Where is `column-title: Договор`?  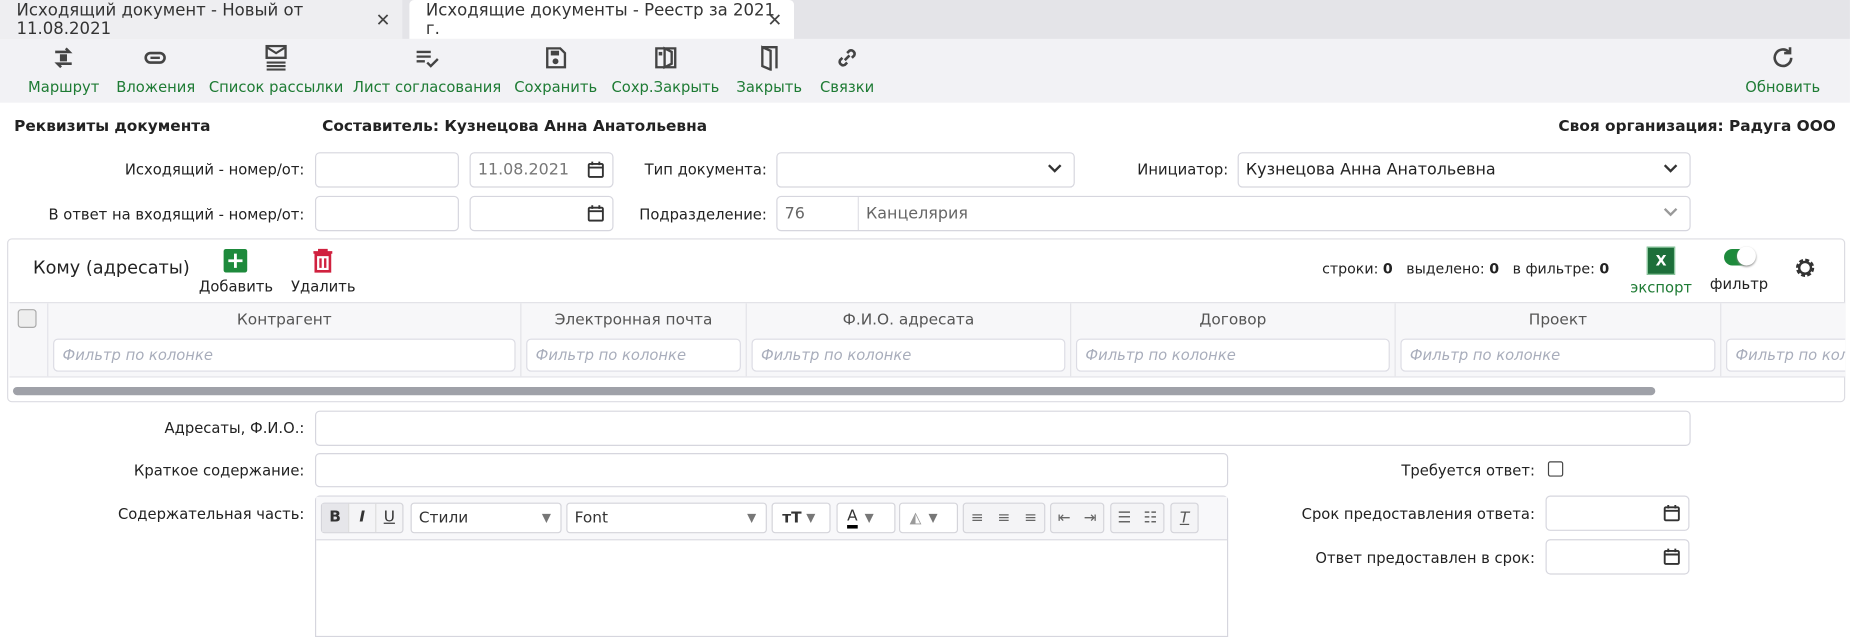 column-title: Договор is located at coordinates (1233, 320).